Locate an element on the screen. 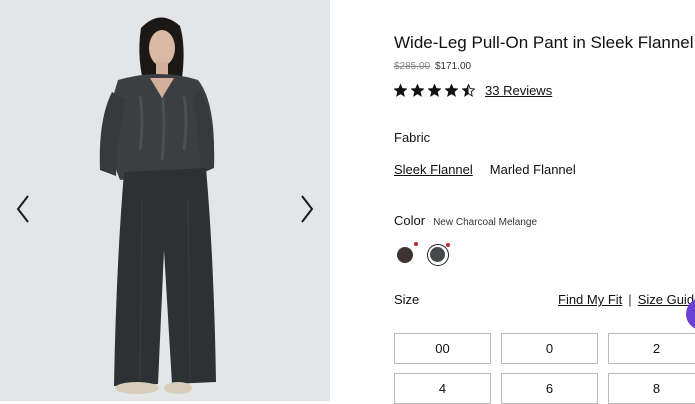 The height and width of the screenshot is (404, 695). original-price: $285.00 is located at coordinates (412, 66).